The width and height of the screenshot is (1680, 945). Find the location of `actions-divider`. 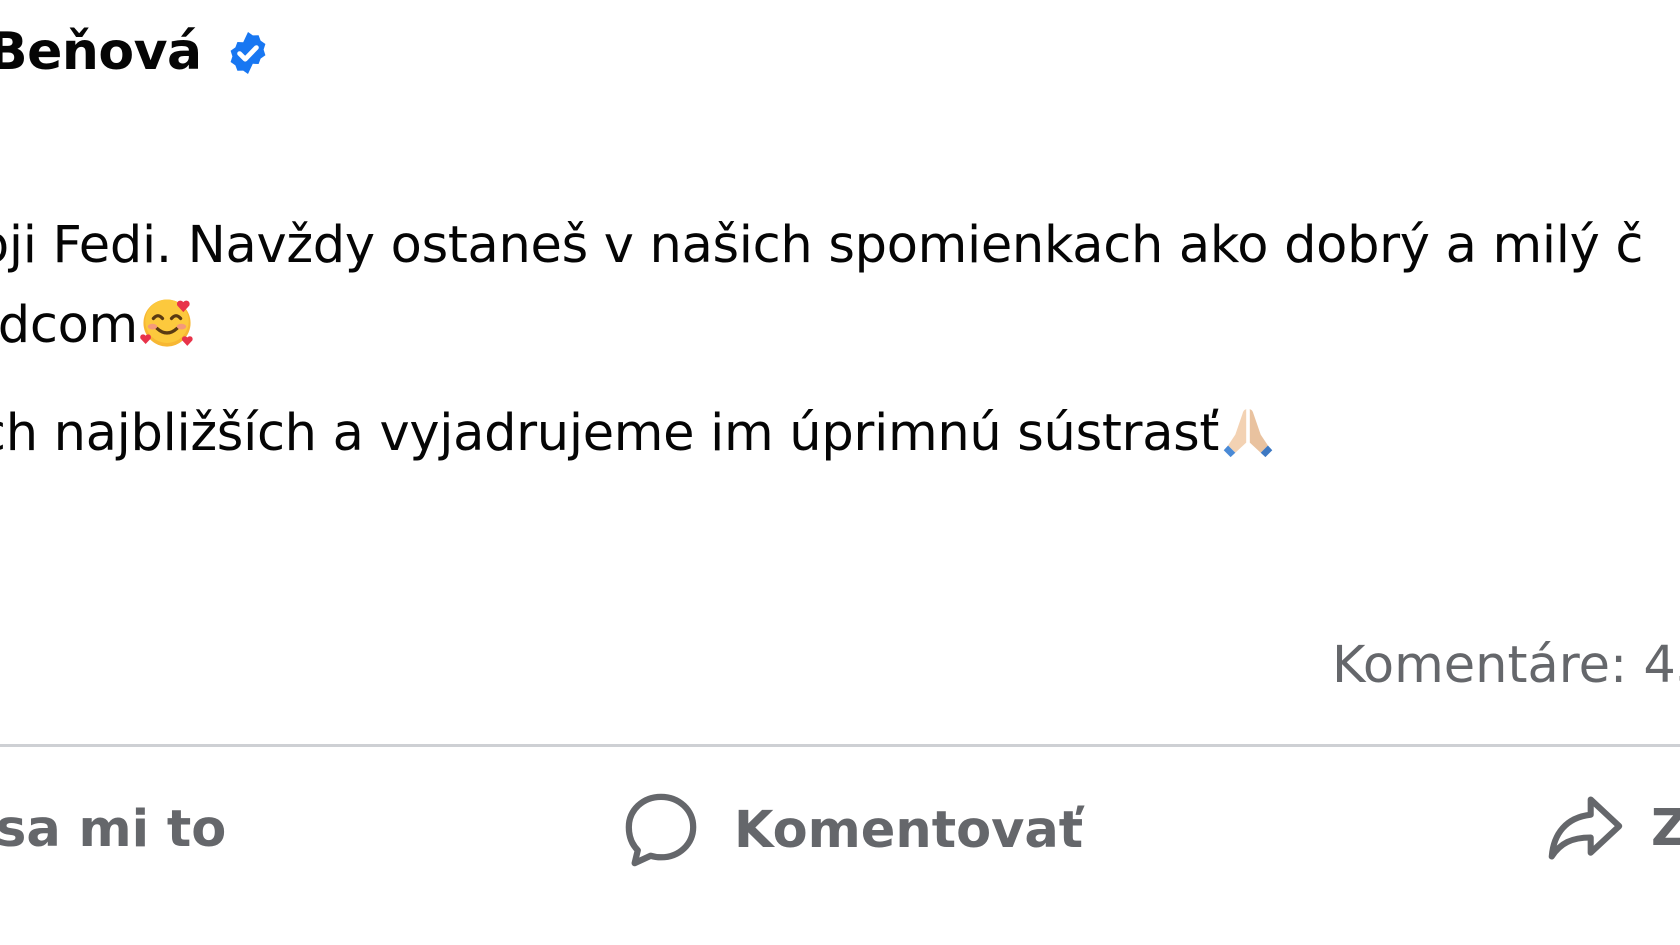

actions-divider is located at coordinates (840, 745).